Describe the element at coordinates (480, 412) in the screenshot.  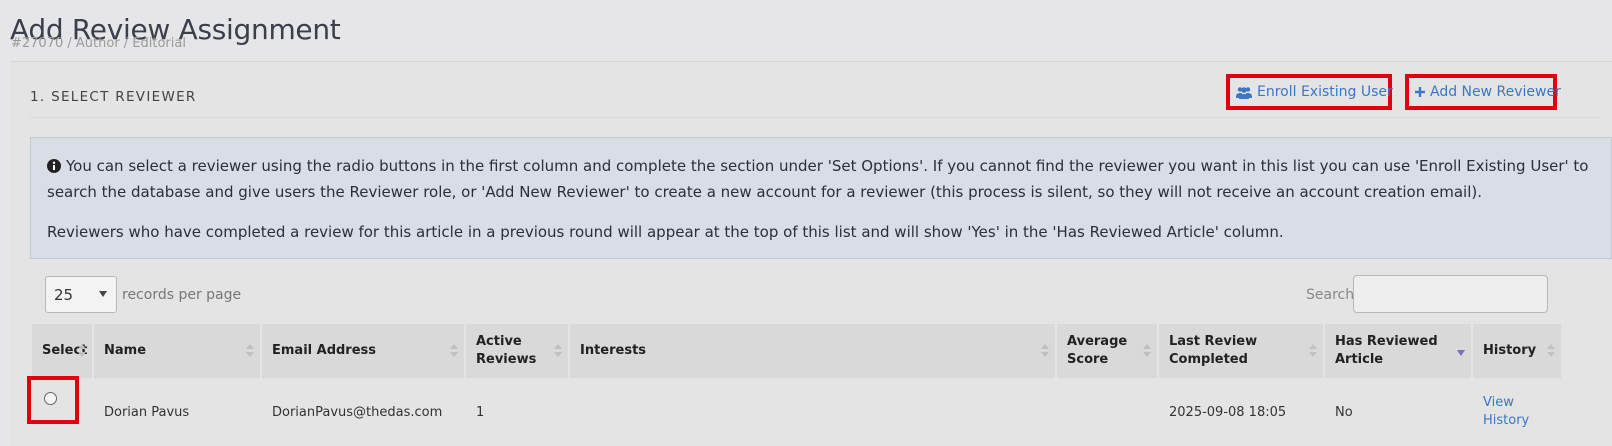
I see `active-reviews: 1` at that location.